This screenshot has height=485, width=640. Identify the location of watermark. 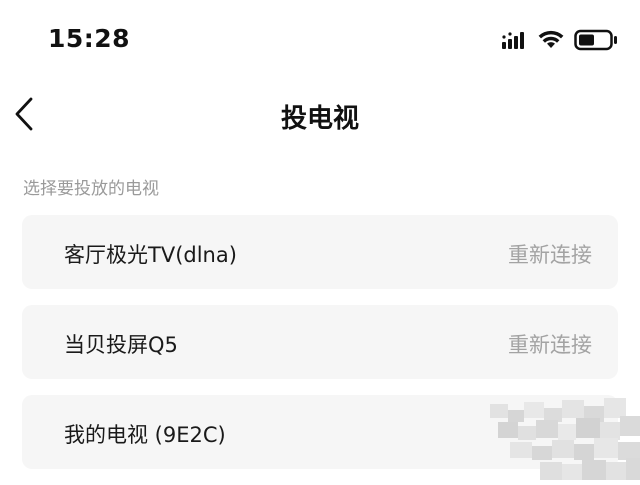
(545, 438).